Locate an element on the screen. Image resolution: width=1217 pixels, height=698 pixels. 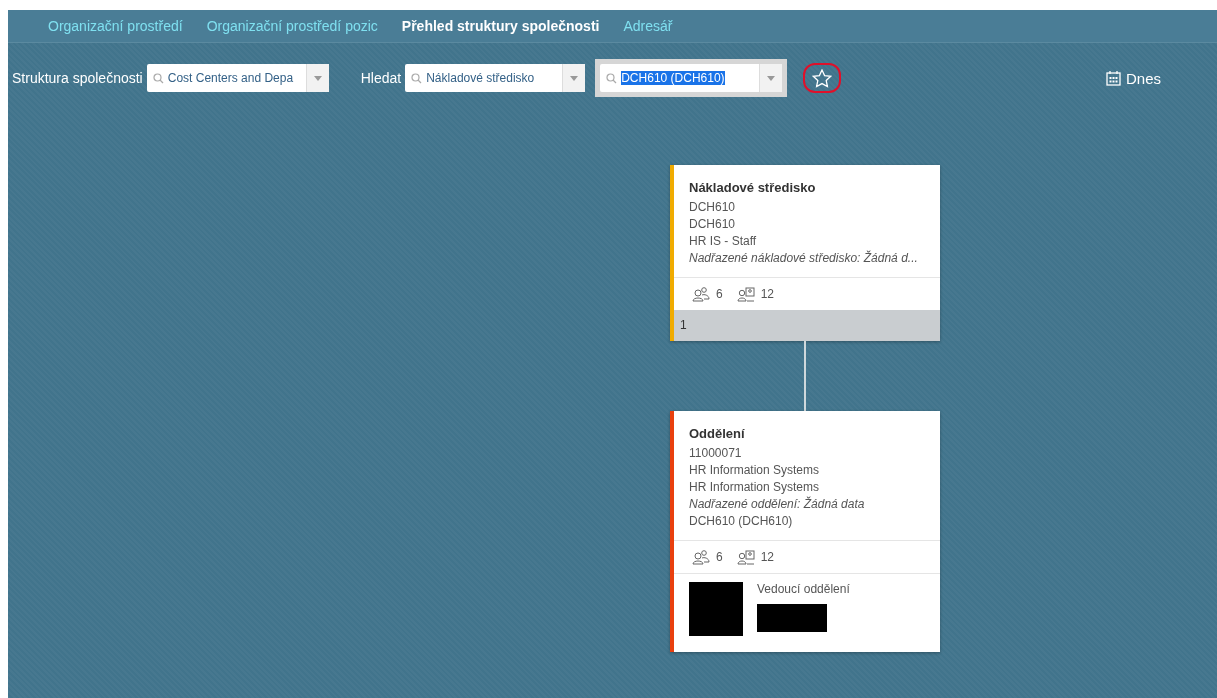
redaction-block is located at coordinates (792, 618).